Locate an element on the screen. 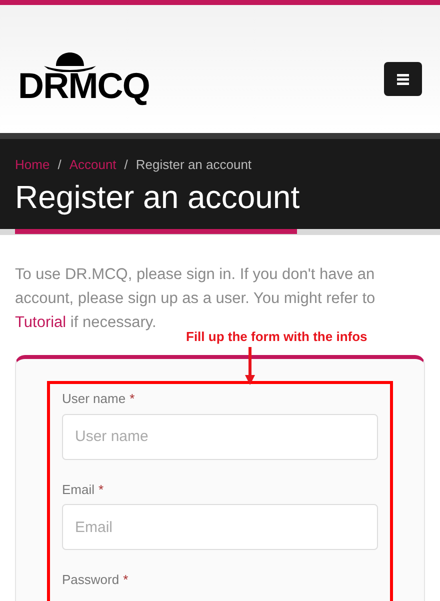 The width and height of the screenshot is (440, 601). field-label: User name is located at coordinates (94, 399).